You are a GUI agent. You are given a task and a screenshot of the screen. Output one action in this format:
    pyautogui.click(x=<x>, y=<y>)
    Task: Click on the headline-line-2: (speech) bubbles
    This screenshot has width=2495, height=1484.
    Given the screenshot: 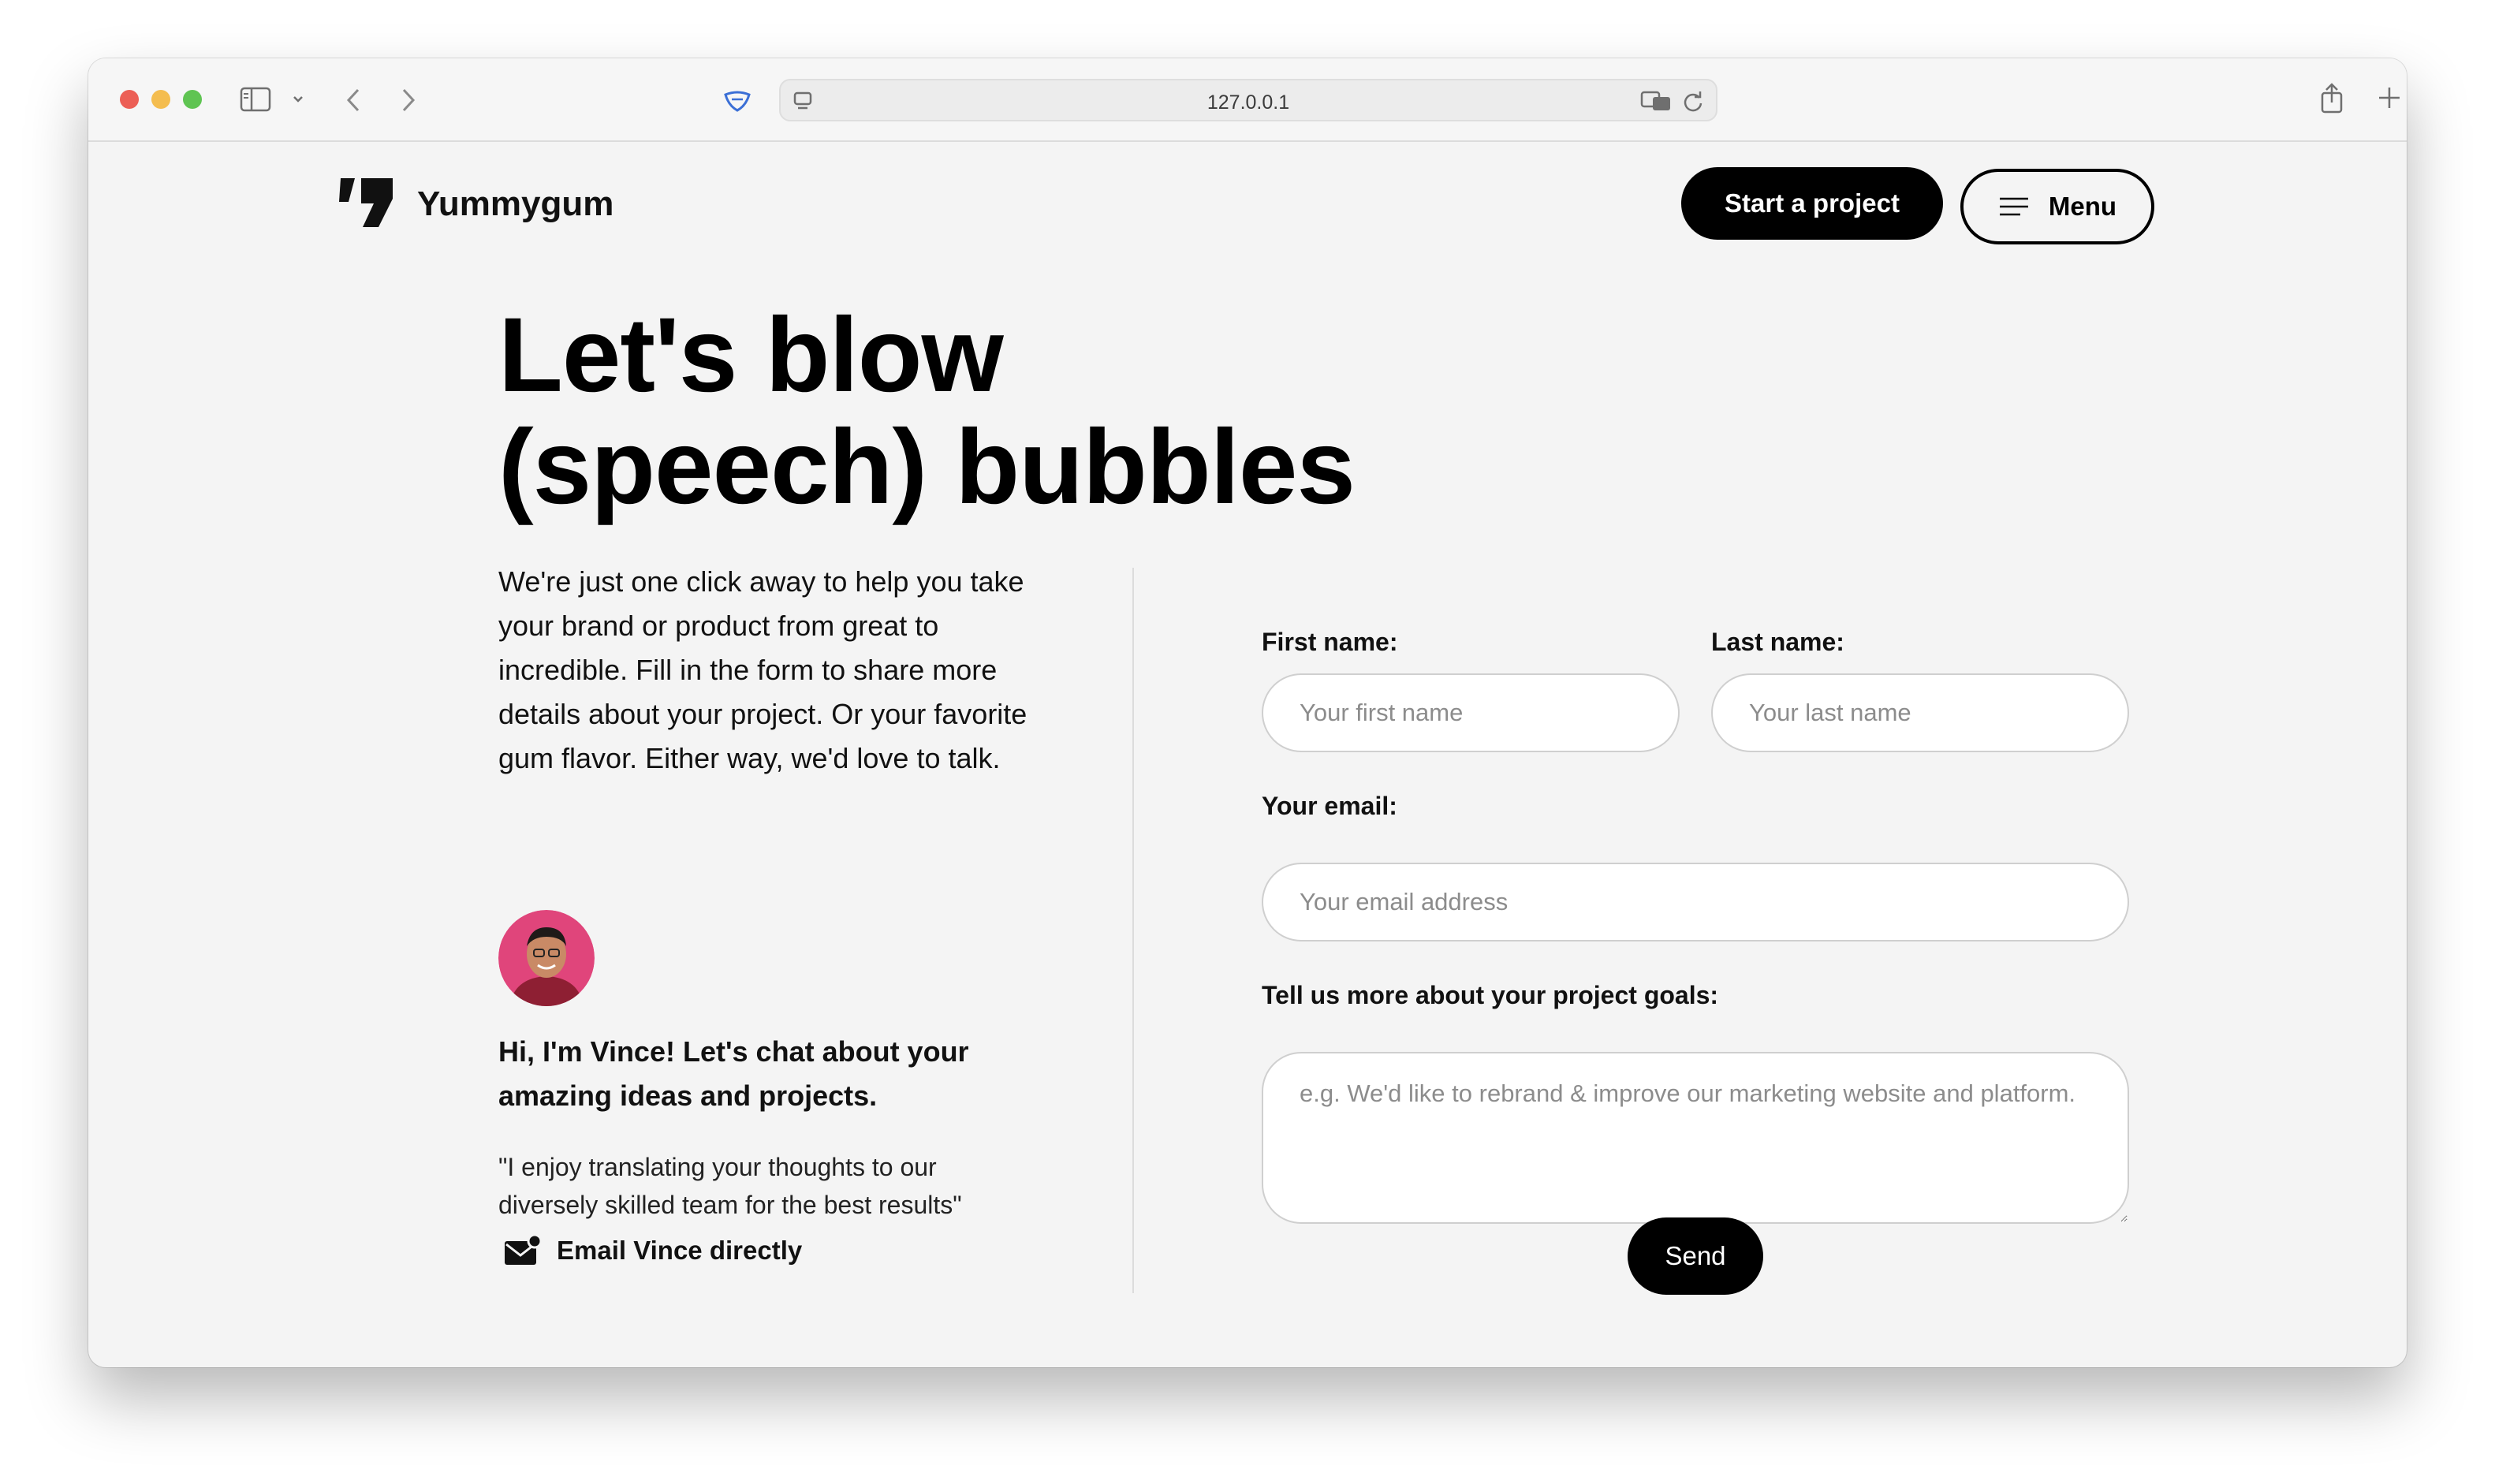 What is the action you would take?
    pyautogui.click(x=927, y=467)
    